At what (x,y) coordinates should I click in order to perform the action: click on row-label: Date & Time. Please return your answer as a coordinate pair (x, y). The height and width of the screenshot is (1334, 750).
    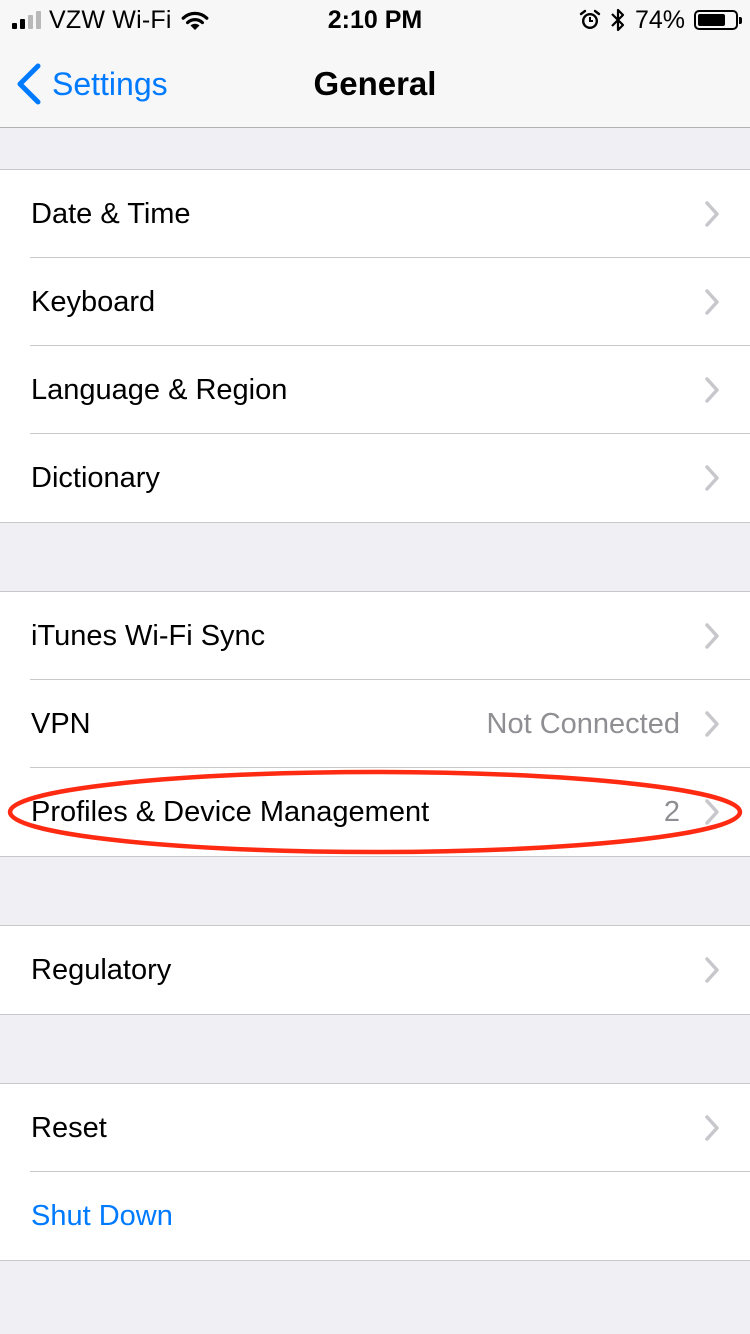
    Looking at the image, I should click on (111, 214).